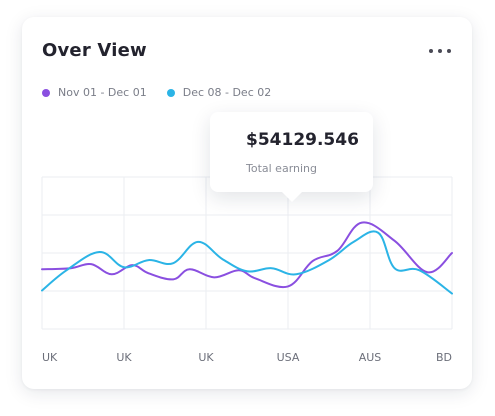 This screenshot has height=416, width=495. What do you see at coordinates (247, 357) in the screenshot?
I see `x-axis-labels: UK UK UK USA AUS BD` at bounding box center [247, 357].